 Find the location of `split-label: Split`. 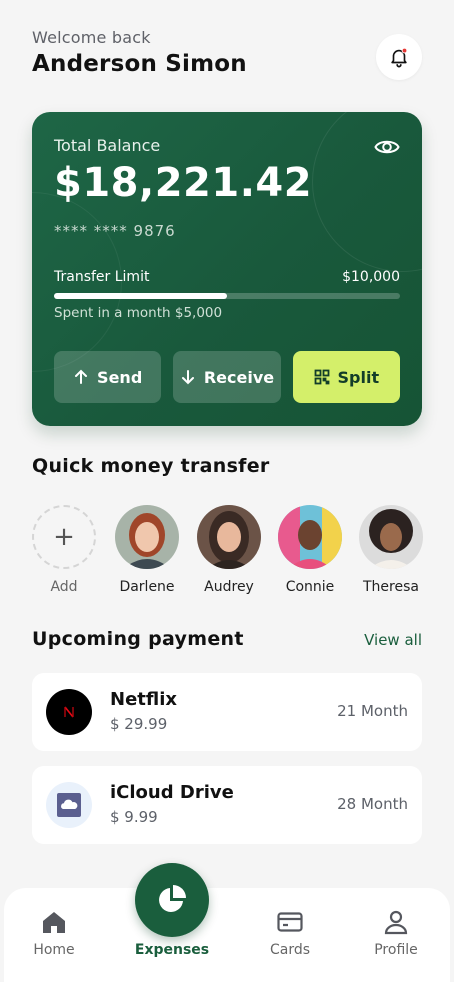

split-label: Split is located at coordinates (358, 377).